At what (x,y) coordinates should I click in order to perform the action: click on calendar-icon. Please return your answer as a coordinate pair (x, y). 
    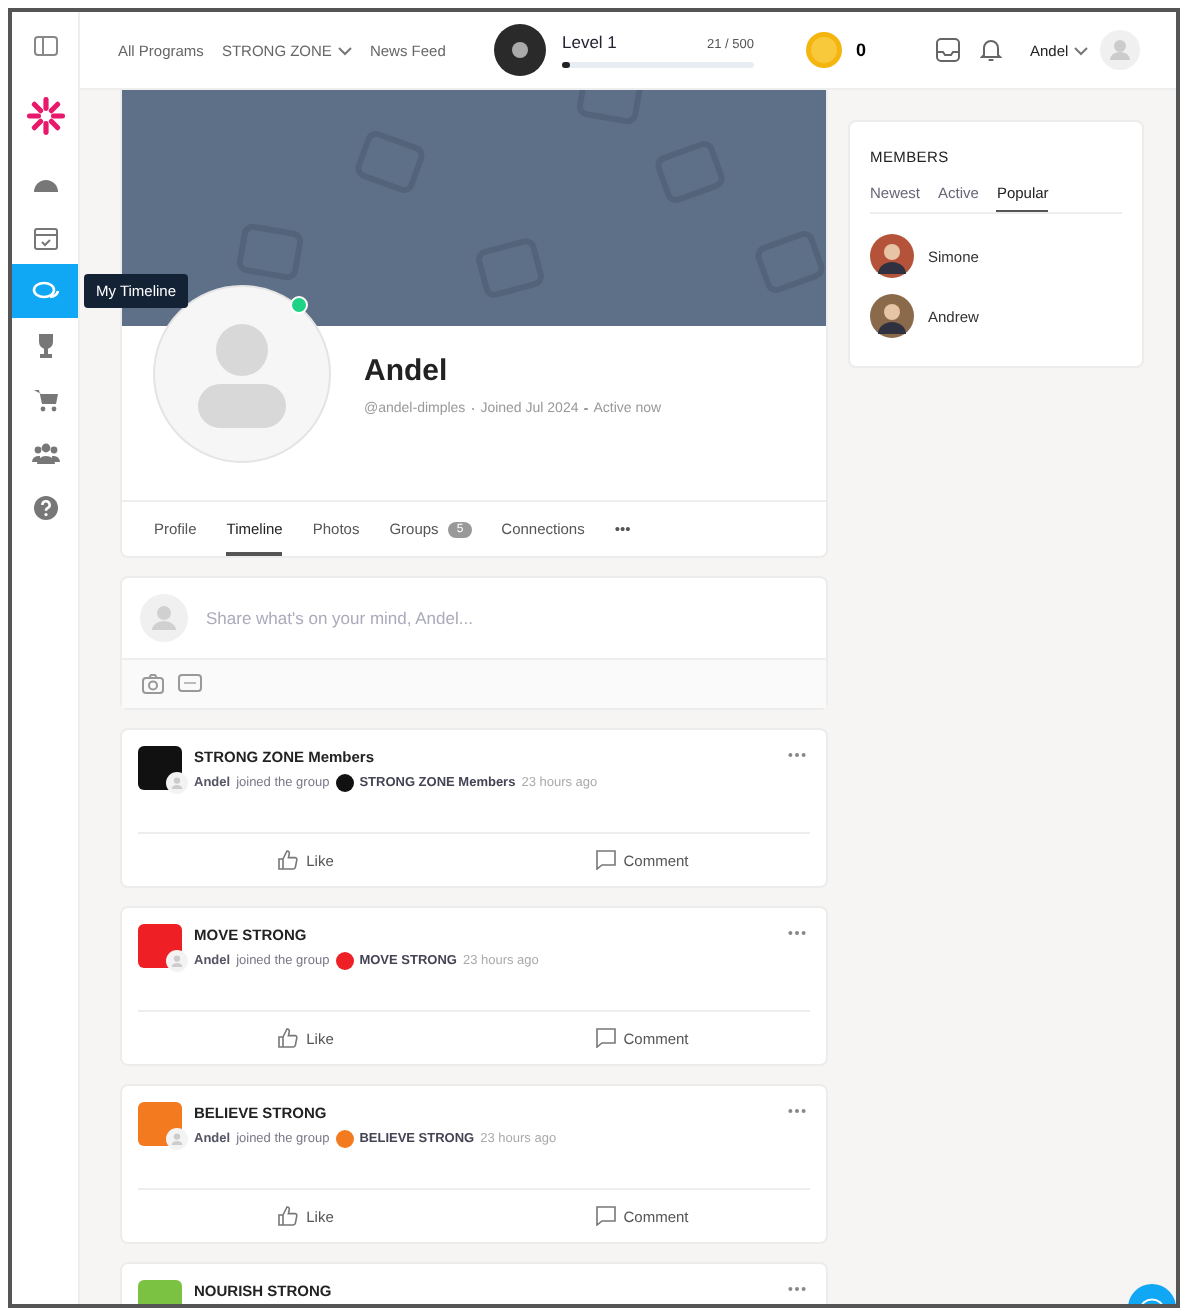
    Looking at the image, I should click on (45, 237).